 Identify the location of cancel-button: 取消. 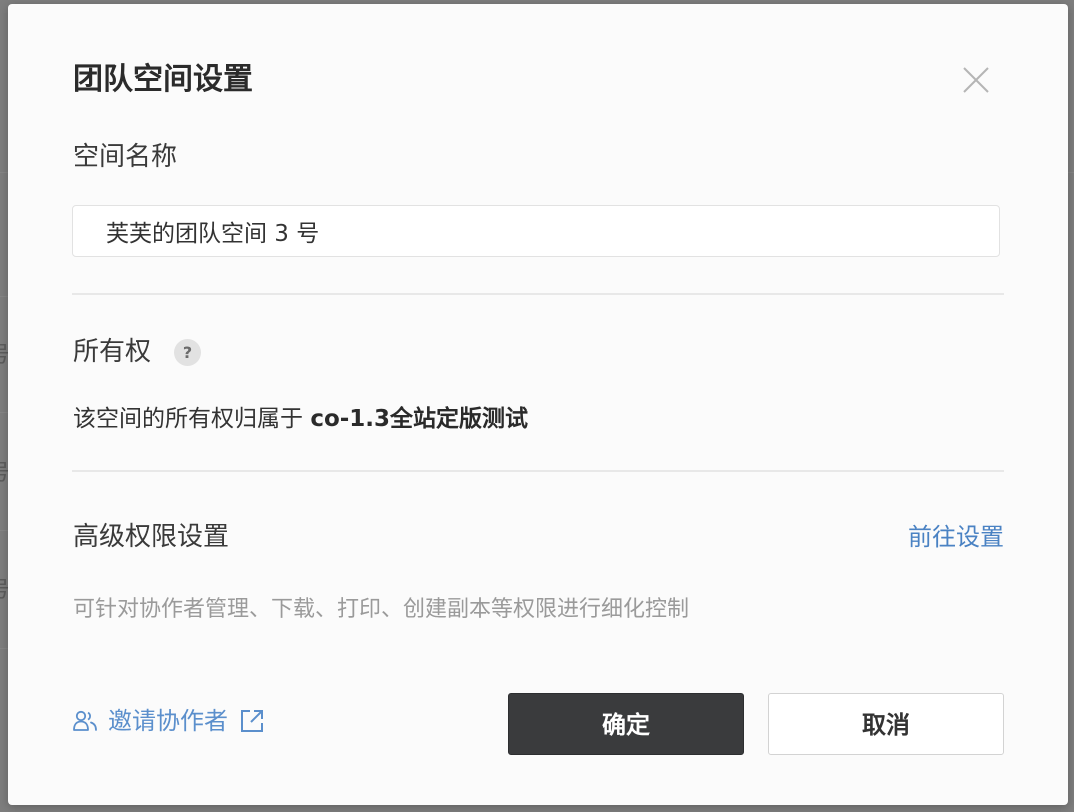
(886, 724).